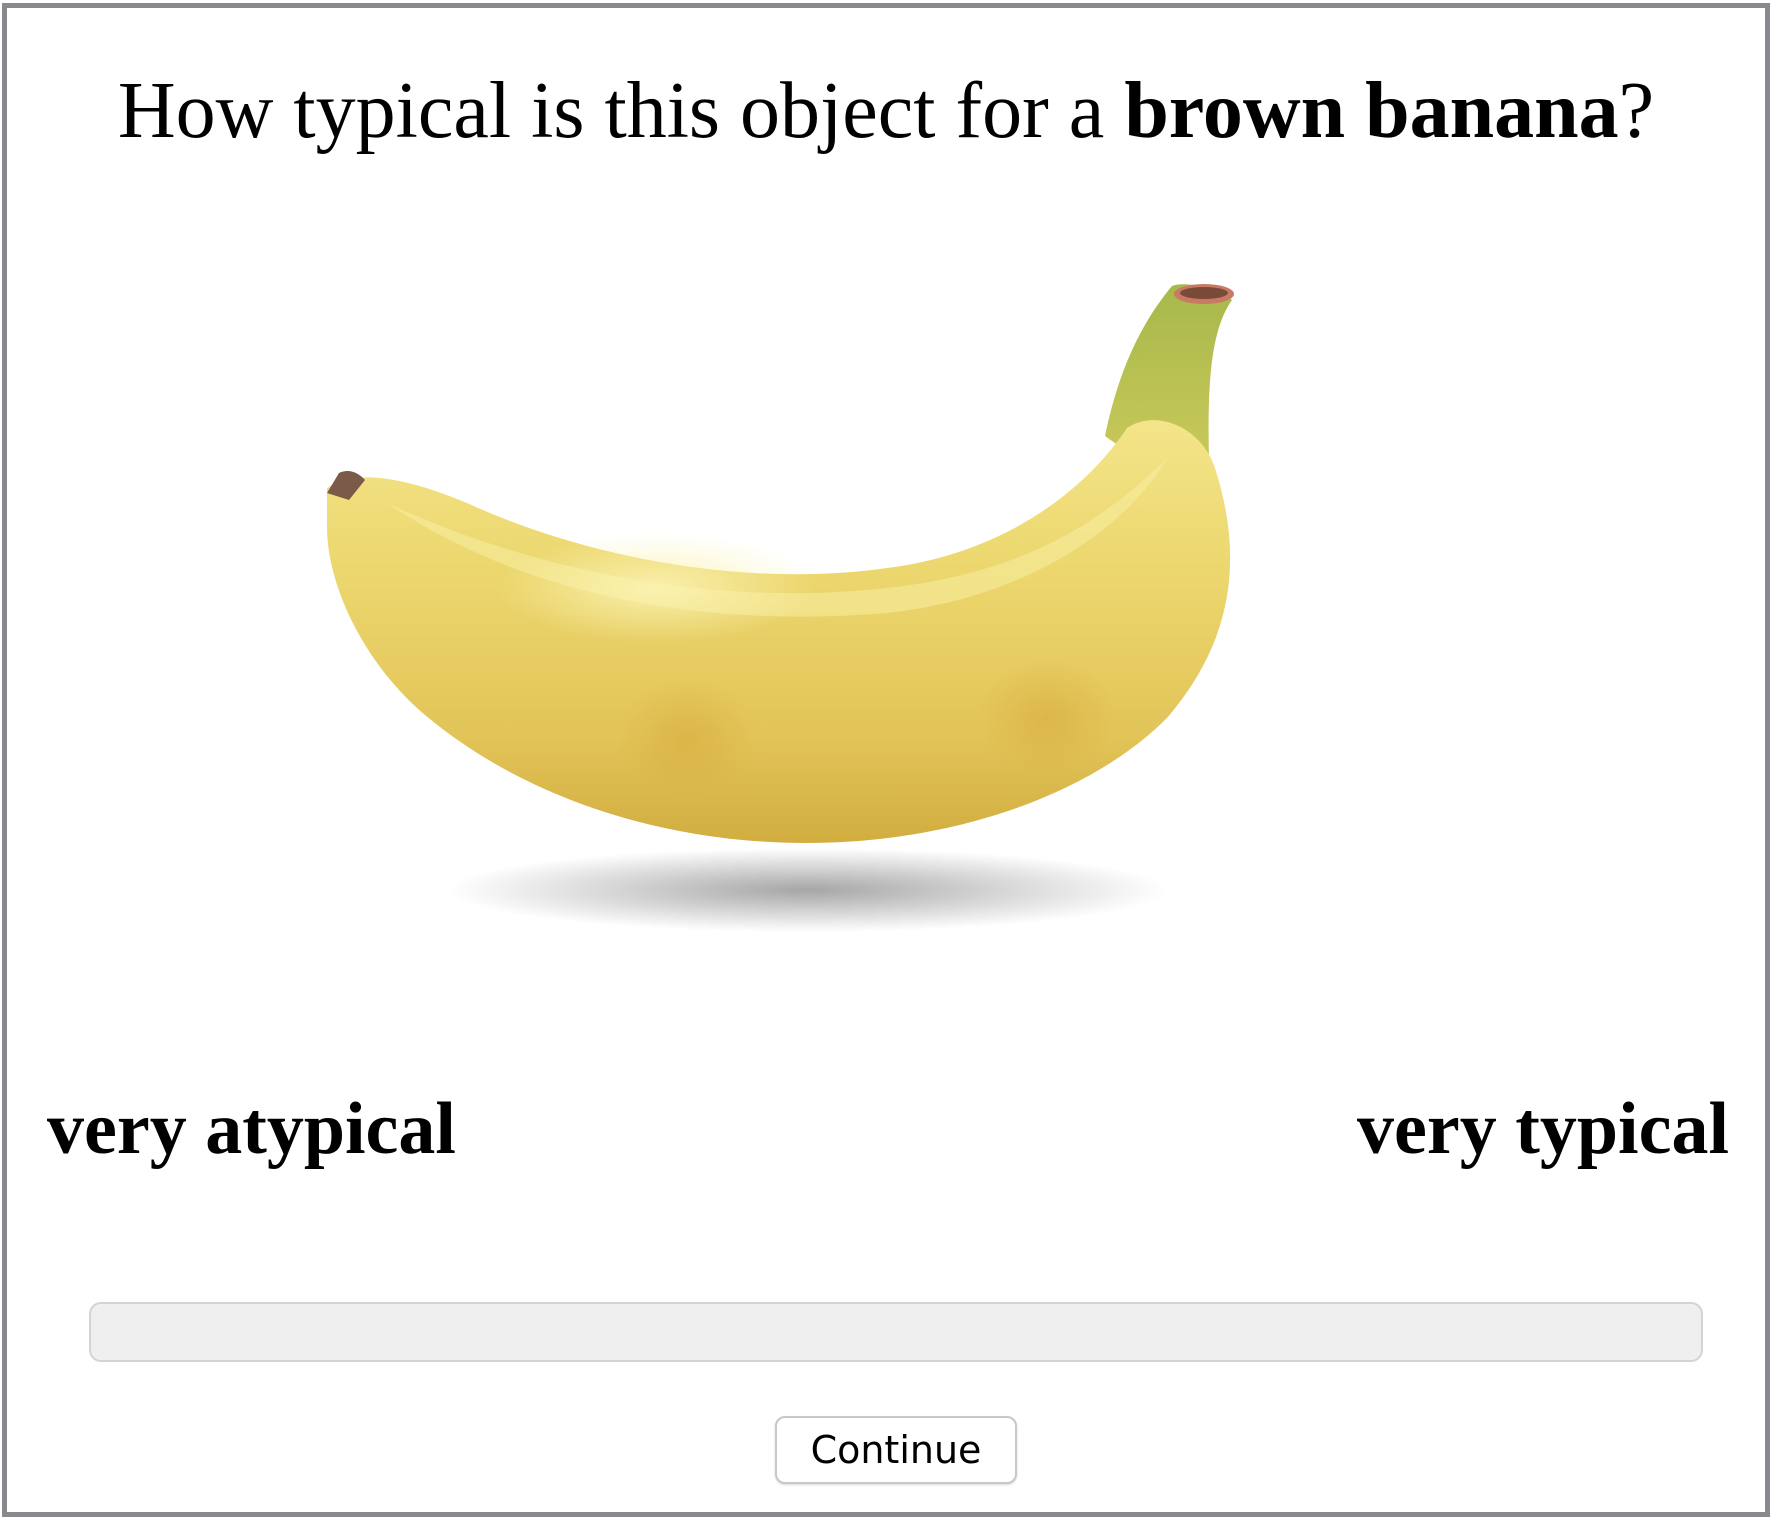 This screenshot has height=1526, width=1776. Describe the element at coordinates (1371, 111) in the screenshot. I see `question-target: brown banana` at that location.